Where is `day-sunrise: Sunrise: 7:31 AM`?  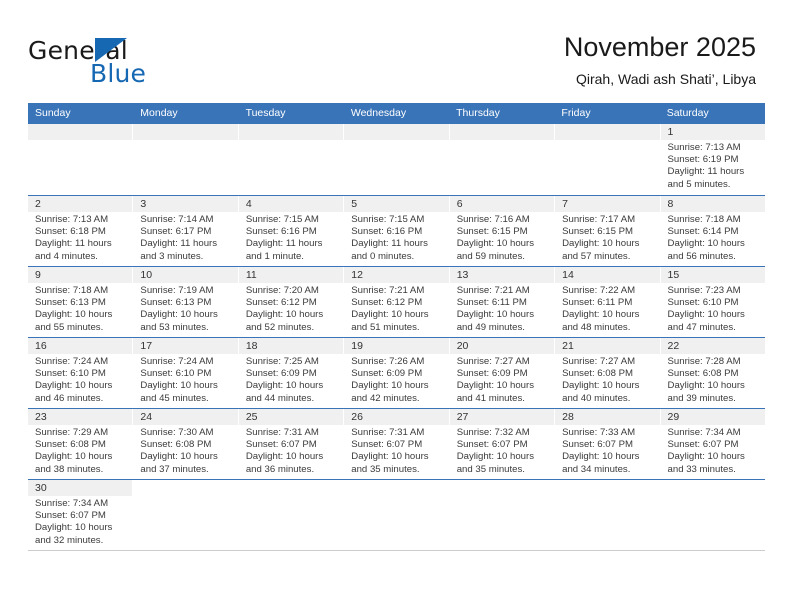 day-sunrise: Sunrise: 7:31 AM is located at coordinates (282, 432).